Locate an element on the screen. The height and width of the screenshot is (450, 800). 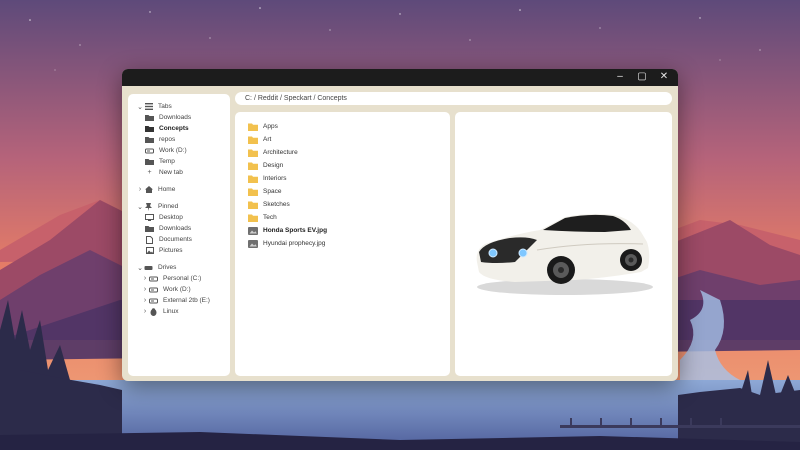
sidebar-new-tab: + New tab is located at coordinates (179, 172).